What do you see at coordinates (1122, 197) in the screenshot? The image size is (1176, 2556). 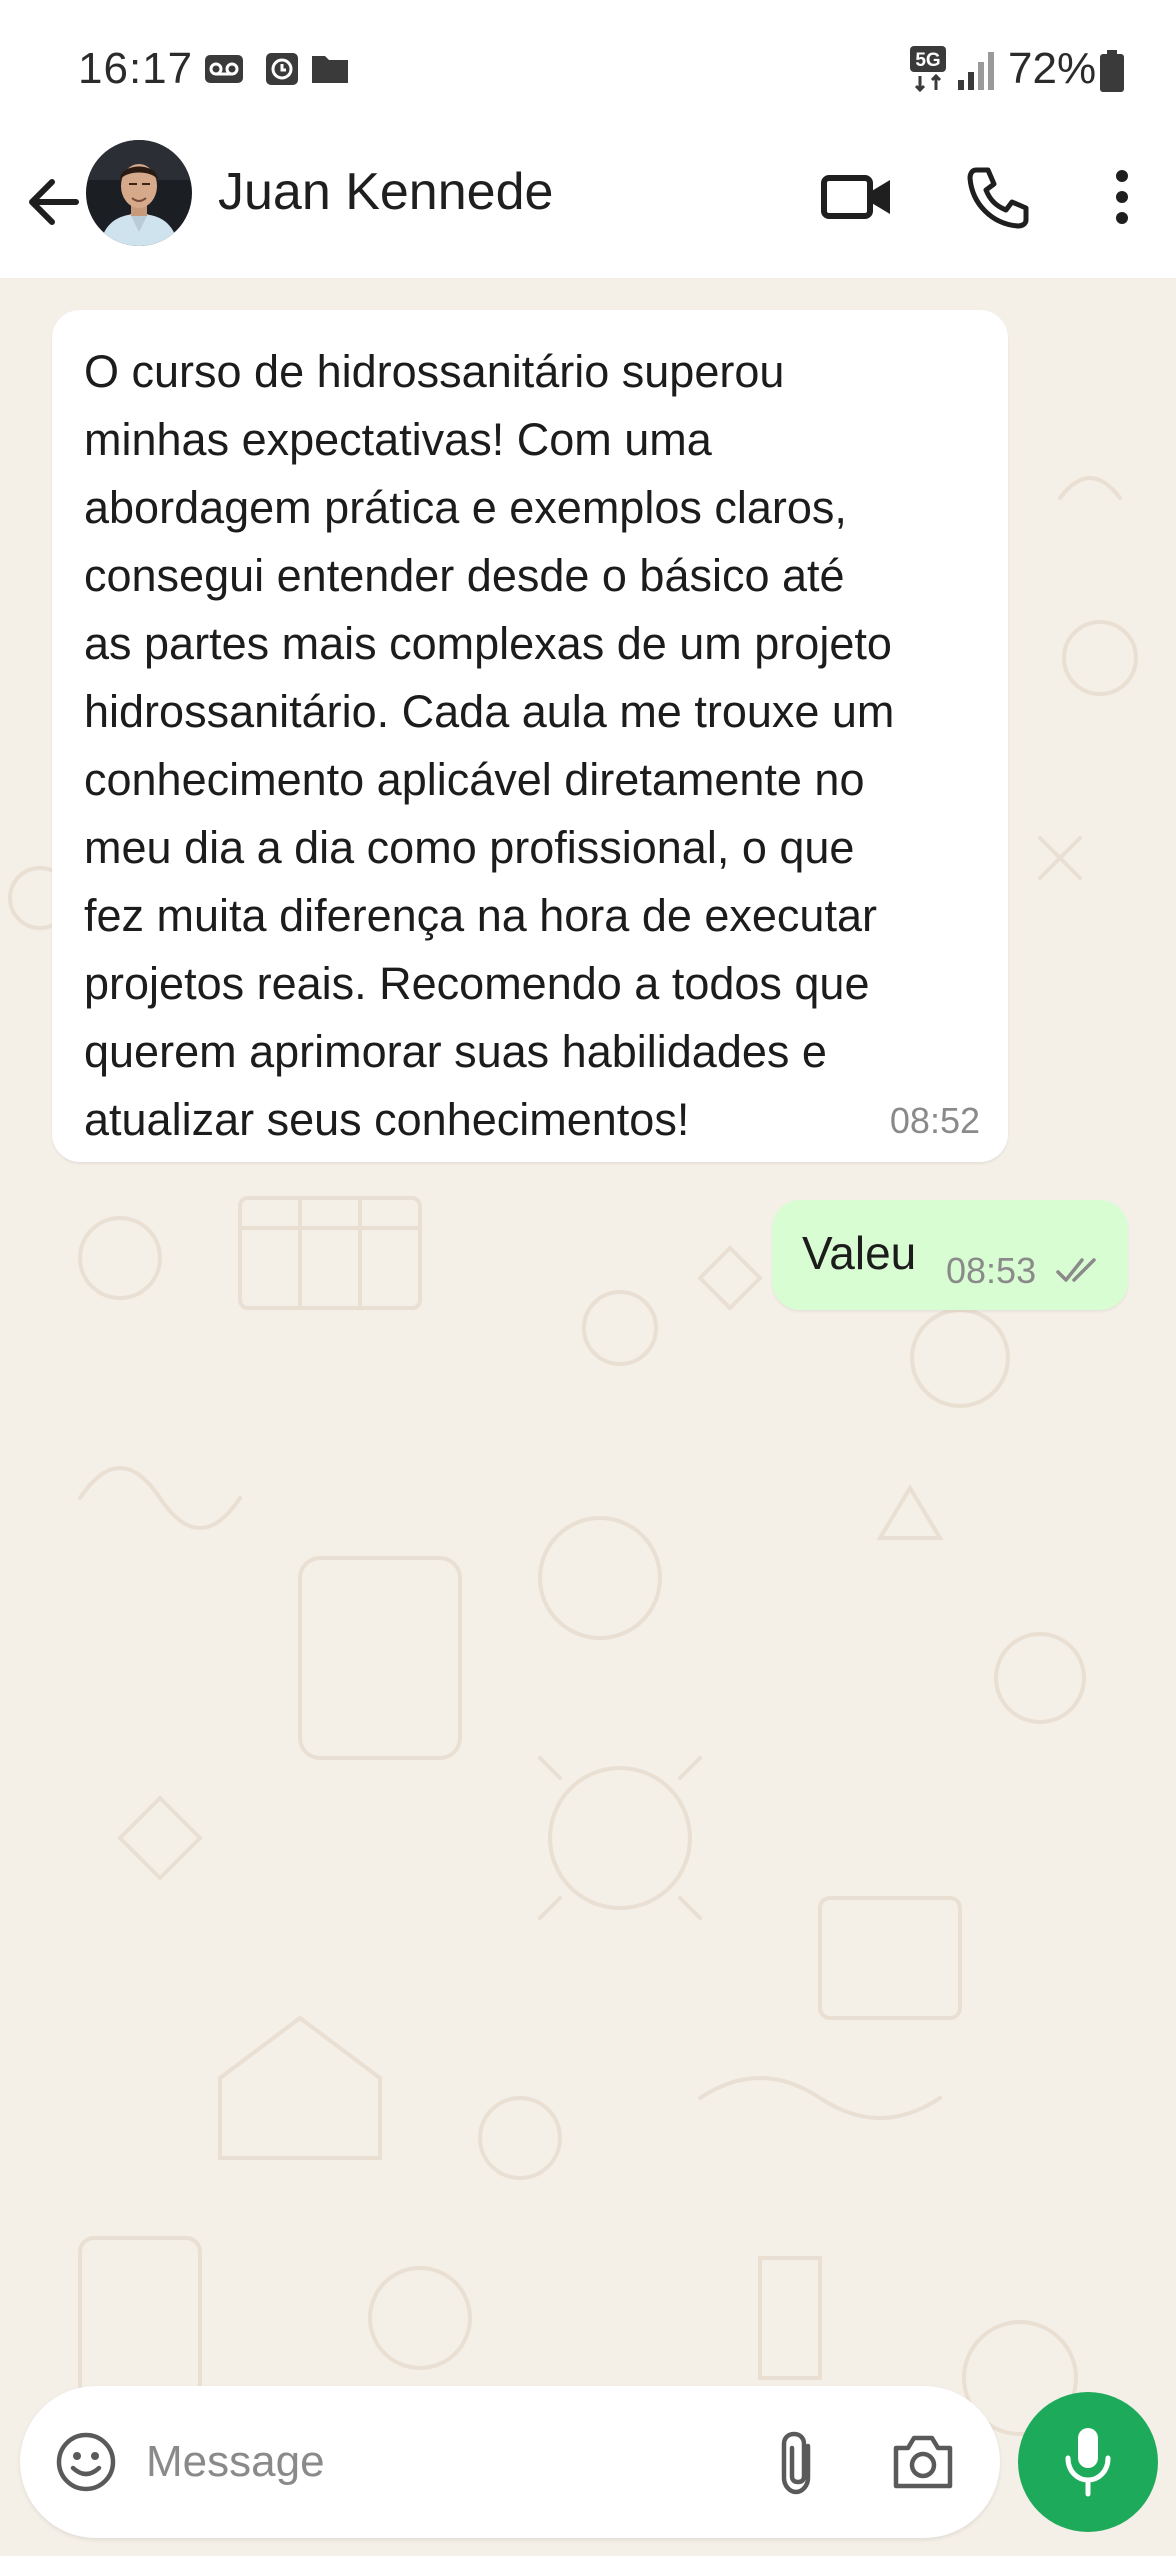 I see `more-vert-icon` at bounding box center [1122, 197].